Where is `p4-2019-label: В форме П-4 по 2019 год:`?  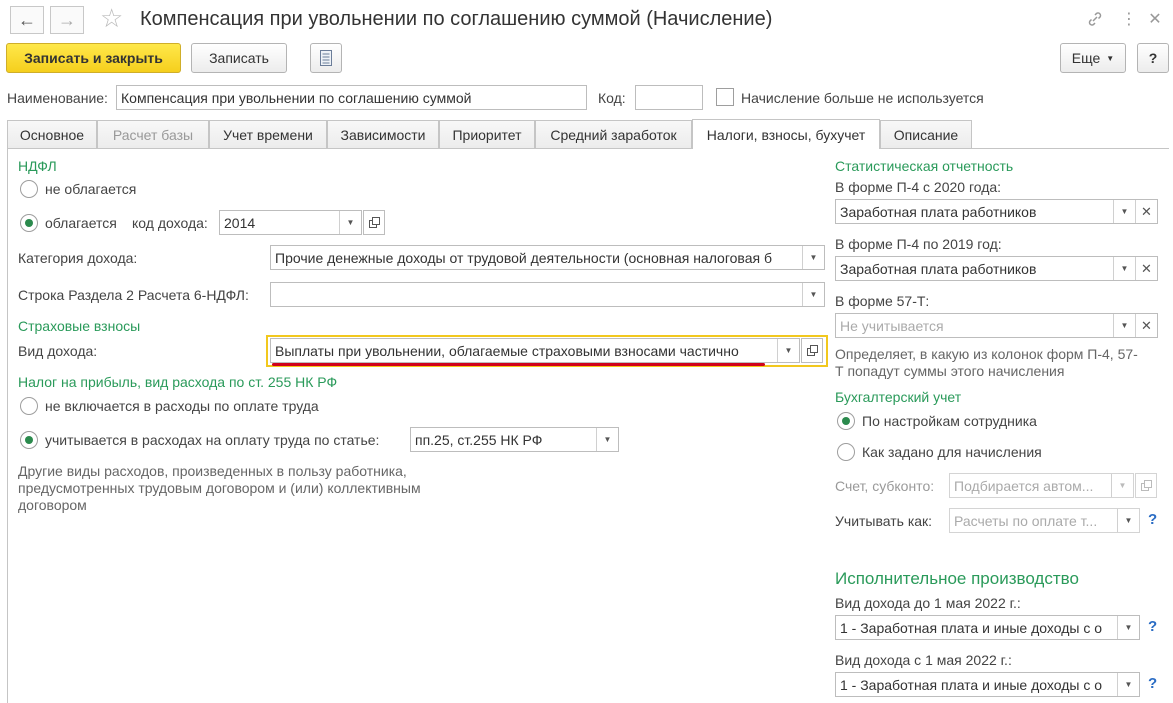 p4-2019-label: В форме П-4 по 2019 год: is located at coordinates (918, 244).